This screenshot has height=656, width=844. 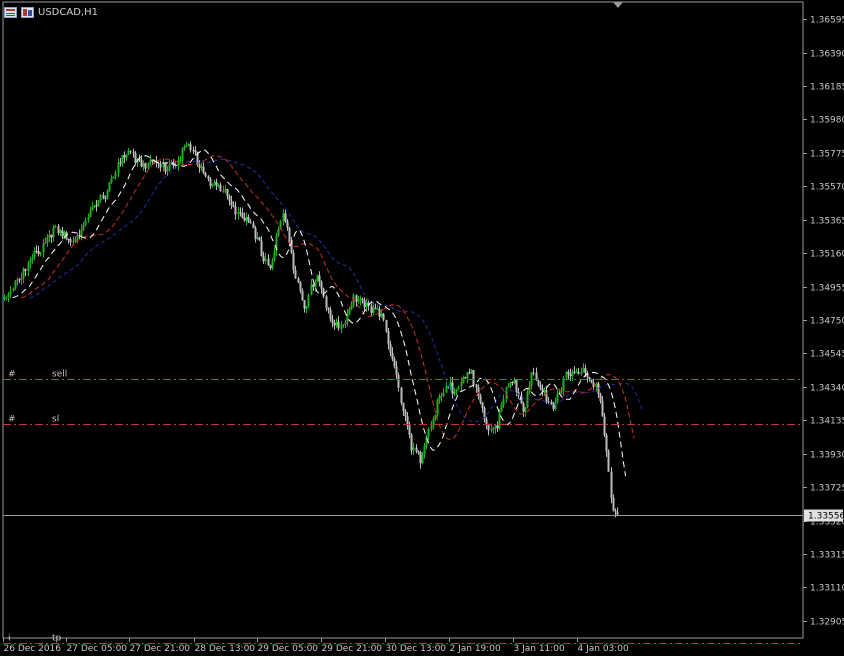 What do you see at coordinates (352, 649) in the screenshot?
I see `x-tick-label: 29 Dec 21:00` at bounding box center [352, 649].